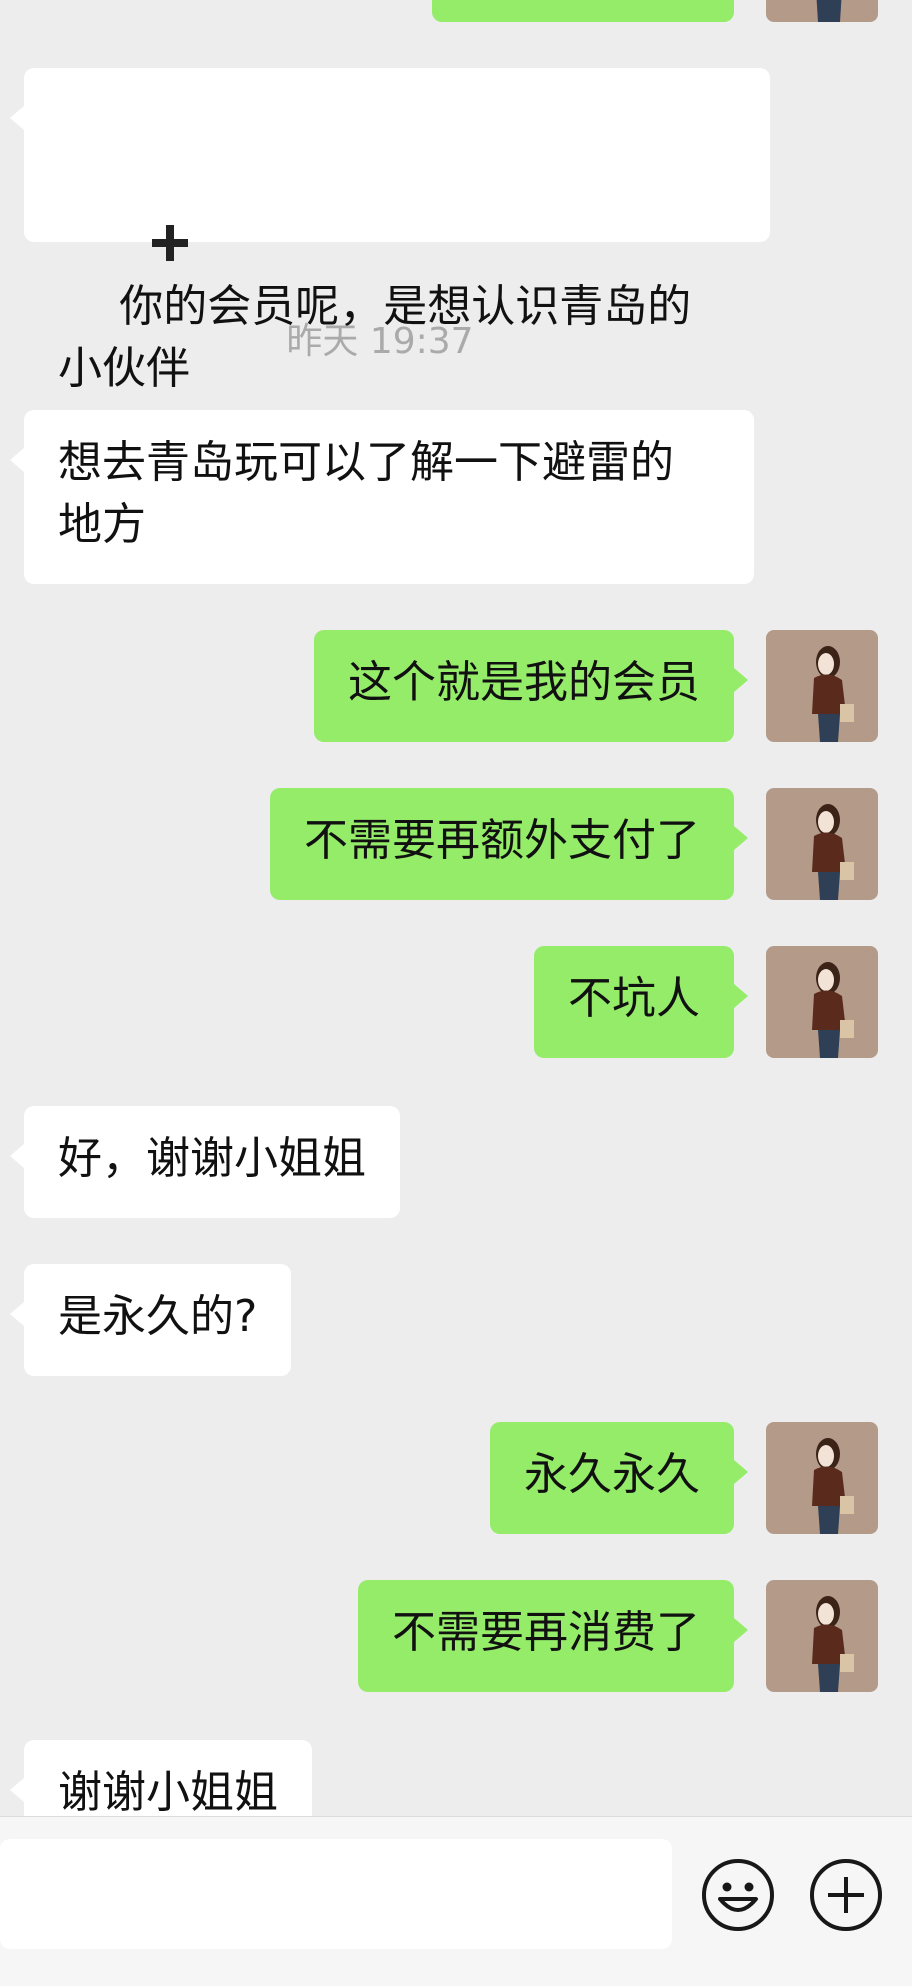 The height and width of the screenshot is (1986, 912). Describe the element at coordinates (531, 686) in the screenshot. I see `message-bubble-outgoing: 这个就是我的会员` at that location.